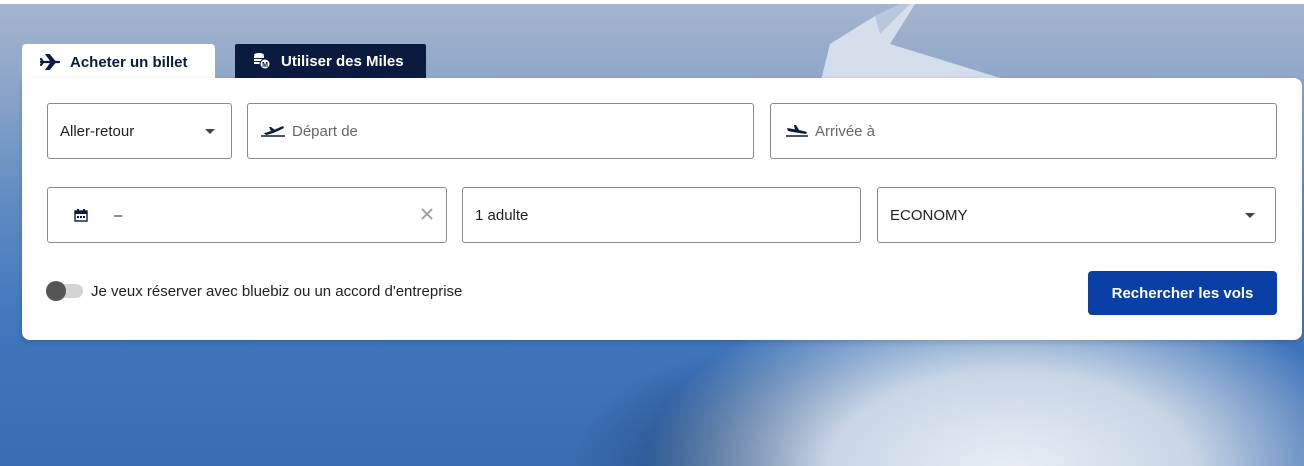 The height and width of the screenshot is (466, 1304). I want to click on tab-buy-ticket: Acheter un billet, so click(118, 62).